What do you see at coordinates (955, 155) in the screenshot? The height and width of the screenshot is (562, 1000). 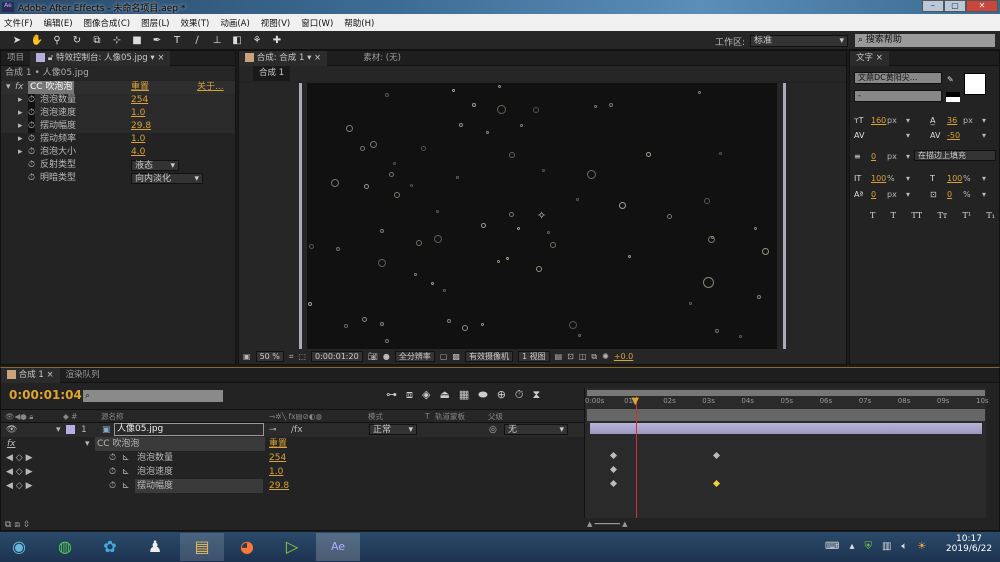 I see `stroke-mode-select: 在描边上填充` at bounding box center [955, 155].